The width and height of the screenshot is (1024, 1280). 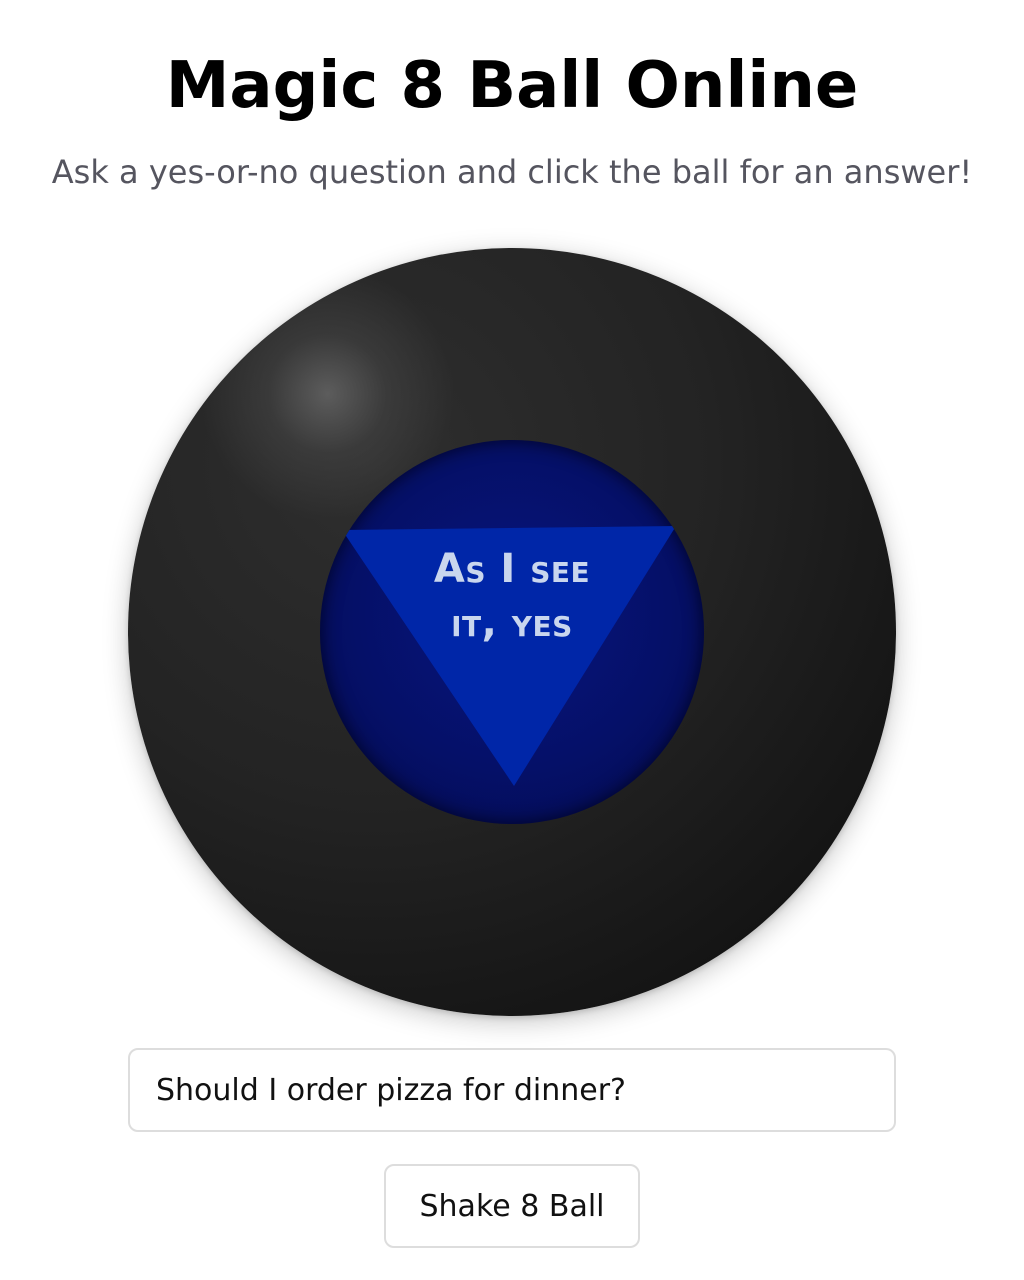 I want to click on answer-text: As I see it, yes, so click(x=512, y=596).